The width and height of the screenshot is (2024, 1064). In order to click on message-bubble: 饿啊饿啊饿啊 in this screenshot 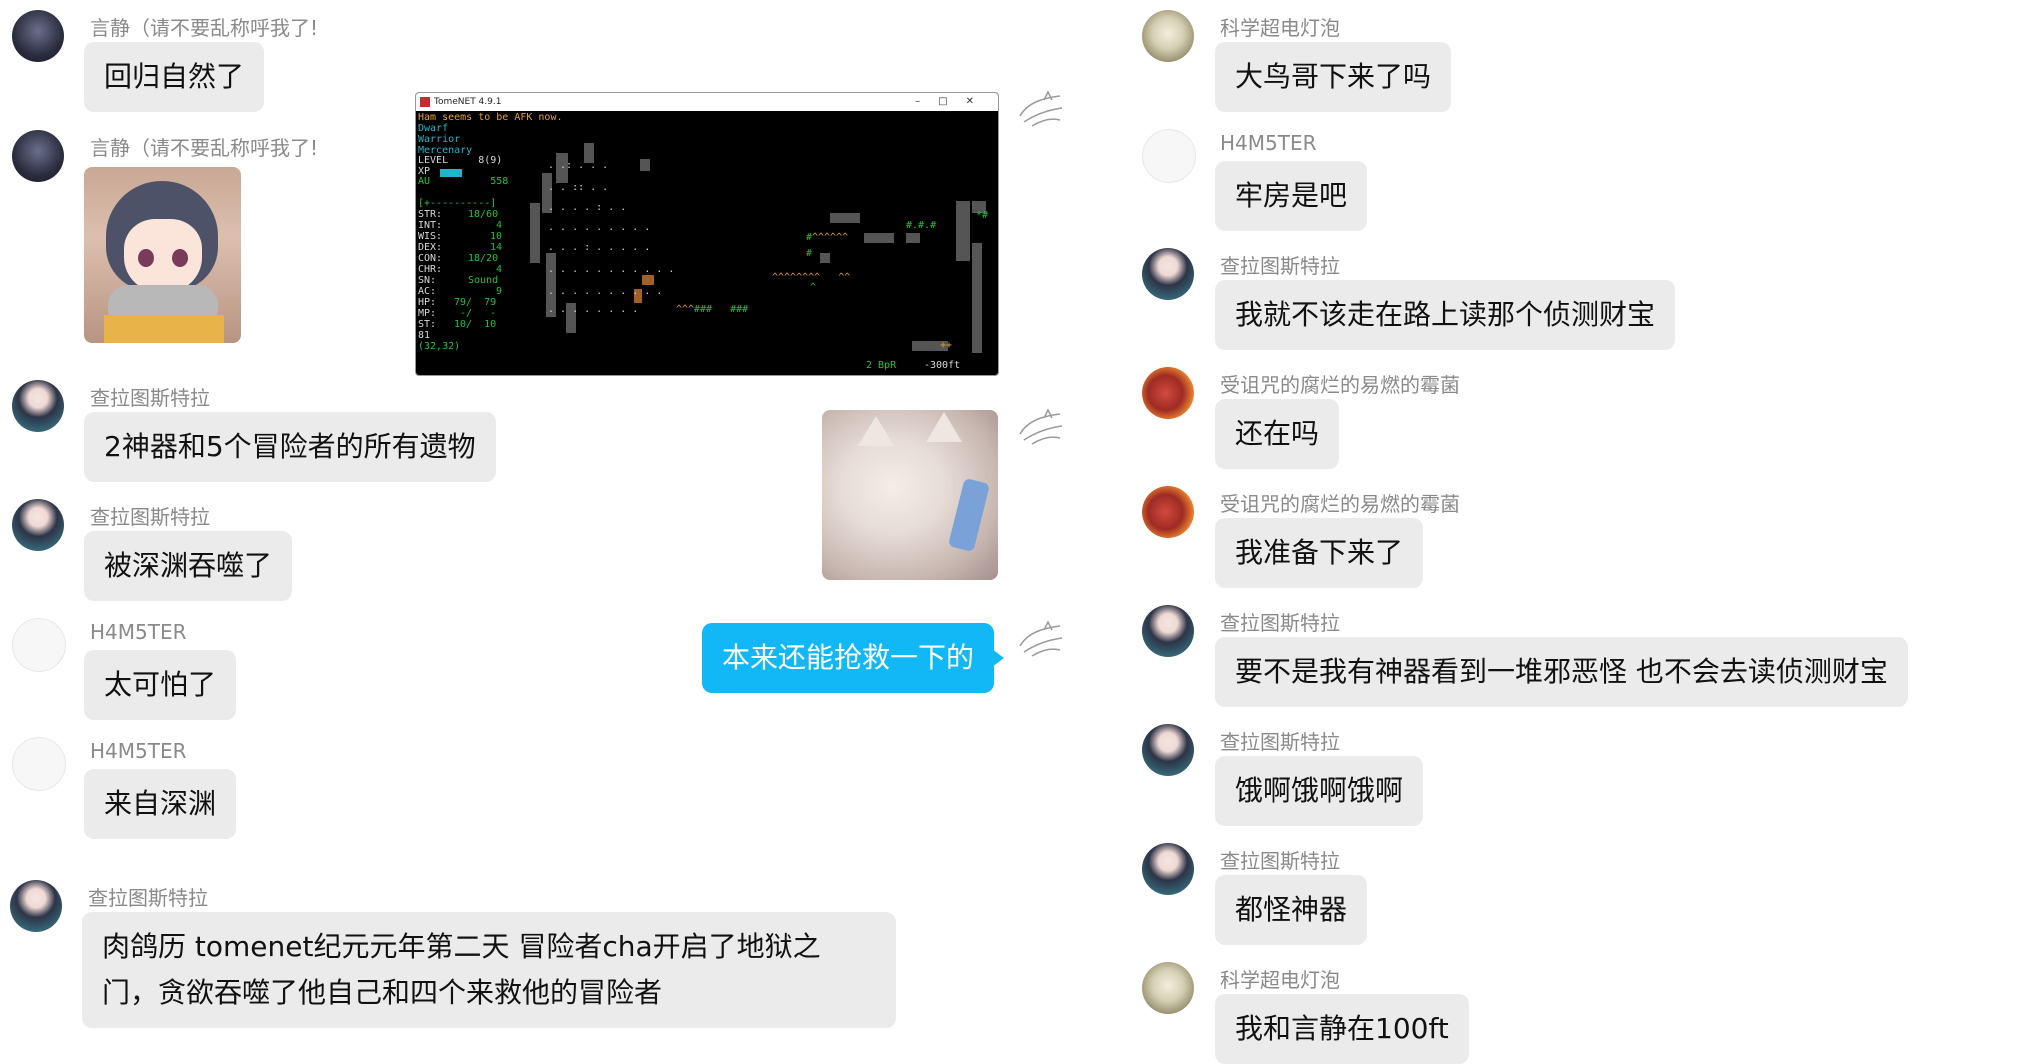, I will do `click(1319, 791)`.